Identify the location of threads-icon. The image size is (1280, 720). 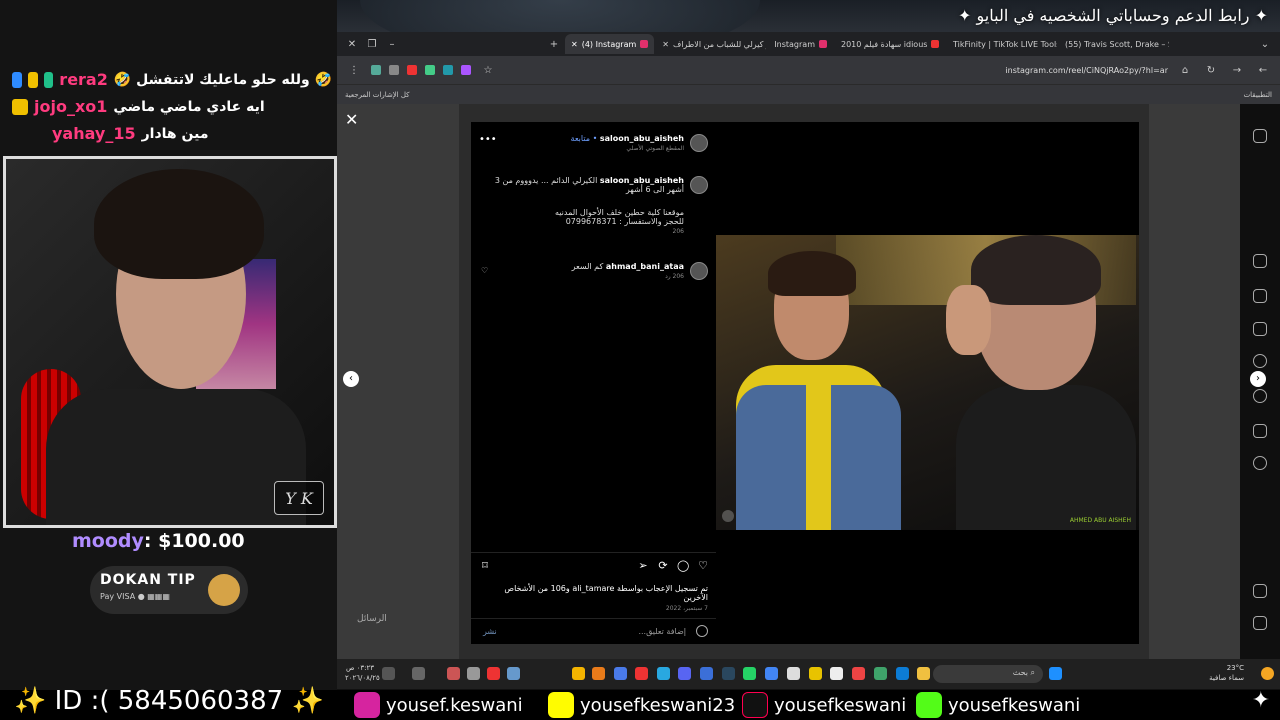
(1260, 623).